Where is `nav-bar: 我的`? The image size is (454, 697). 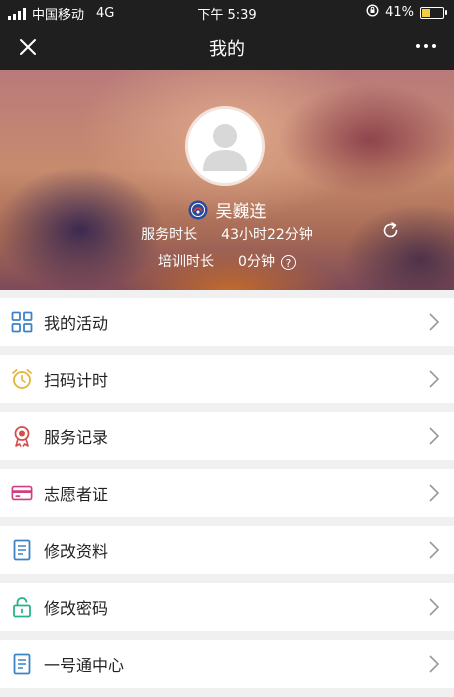
nav-bar: 我的 is located at coordinates (227, 47).